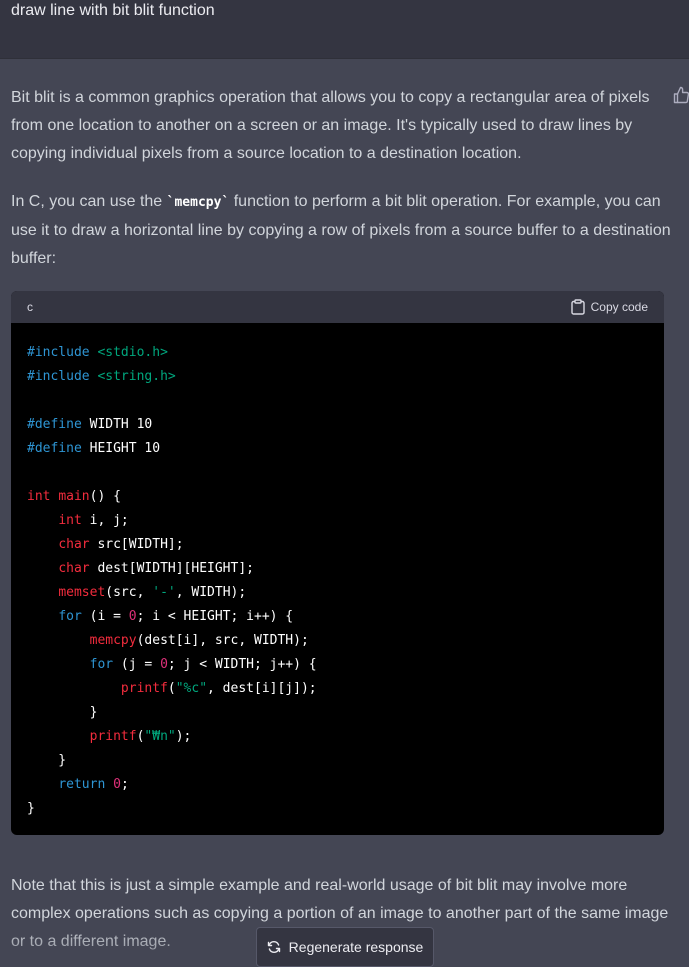  I want to click on thumbs-up-icon, so click(681, 95).